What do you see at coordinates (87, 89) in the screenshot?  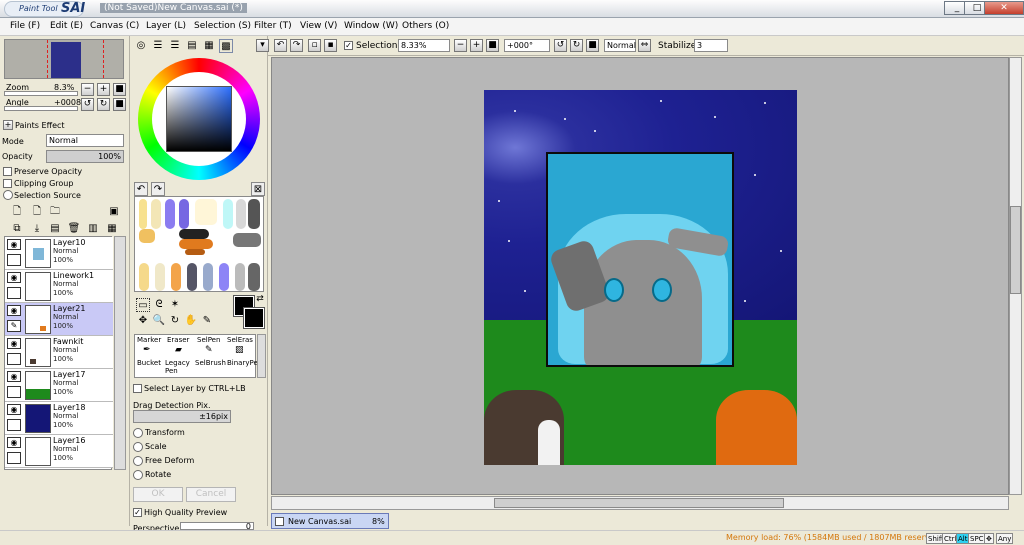 I see `zoom-out-button: −` at bounding box center [87, 89].